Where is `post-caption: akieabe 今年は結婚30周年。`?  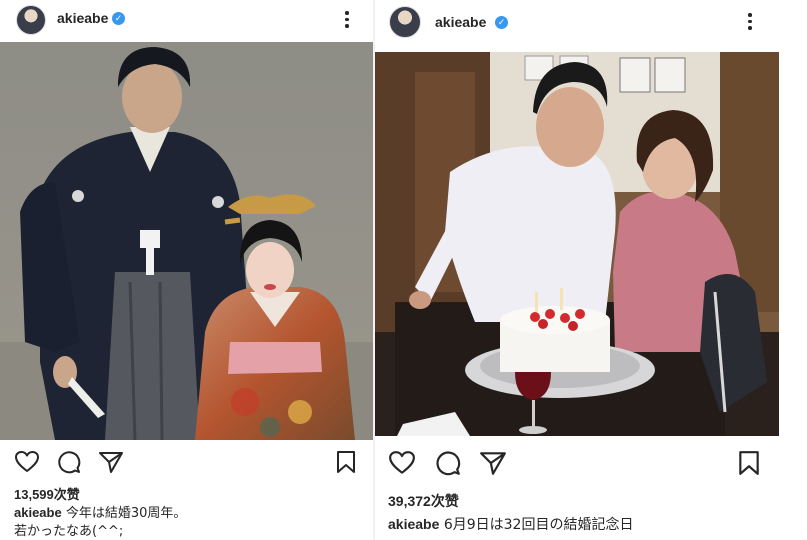 post-caption: akieabe 今年は結婚30周年。 is located at coordinates (100, 511).